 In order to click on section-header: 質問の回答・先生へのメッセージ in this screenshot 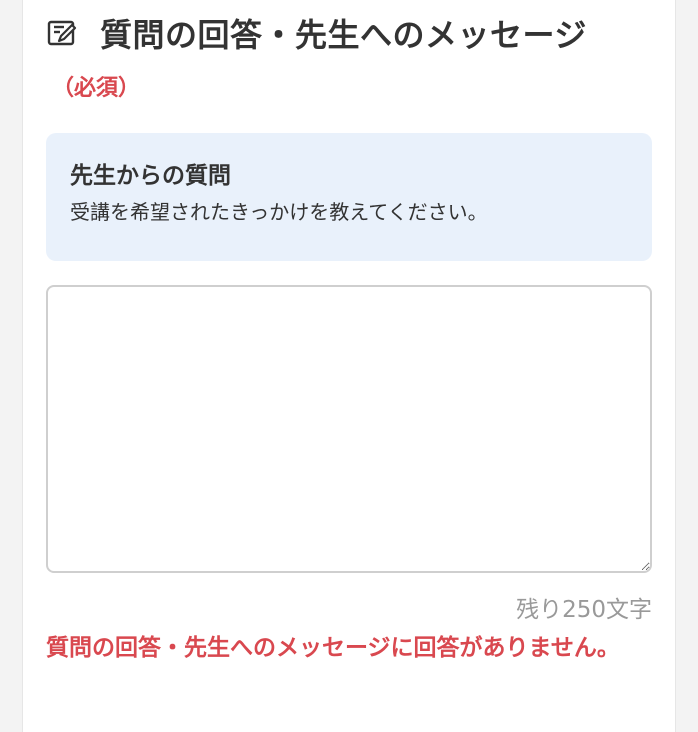, I will do `click(316, 33)`.